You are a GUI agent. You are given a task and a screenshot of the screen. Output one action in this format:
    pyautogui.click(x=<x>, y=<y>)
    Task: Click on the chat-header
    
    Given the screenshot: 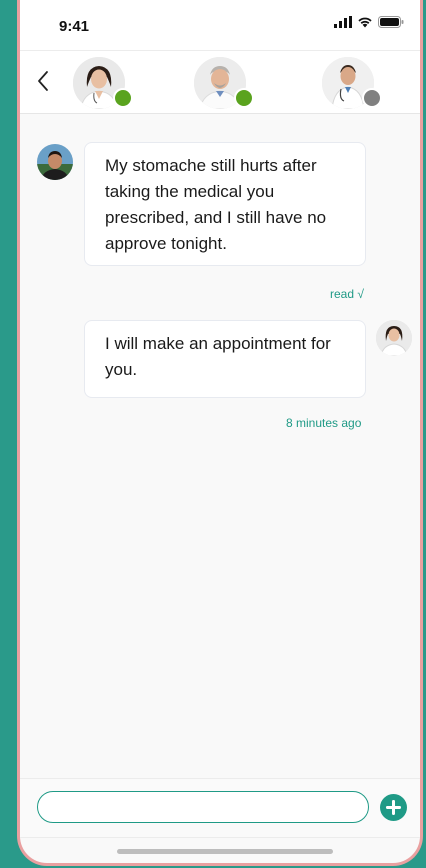 What is the action you would take?
    pyautogui.click(x=220, y=82)
    